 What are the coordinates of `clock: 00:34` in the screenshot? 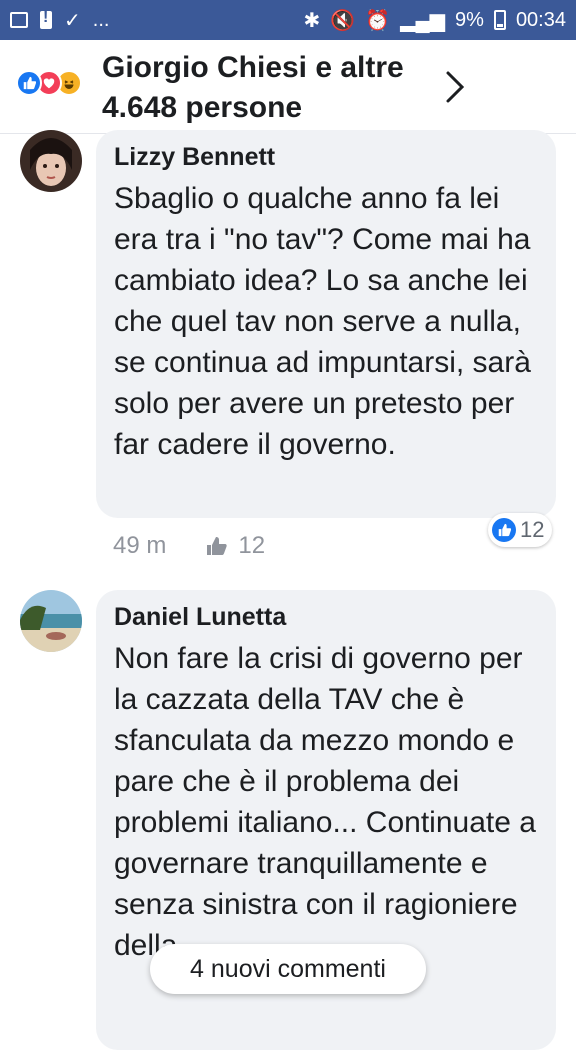 It's located at (540, 19).